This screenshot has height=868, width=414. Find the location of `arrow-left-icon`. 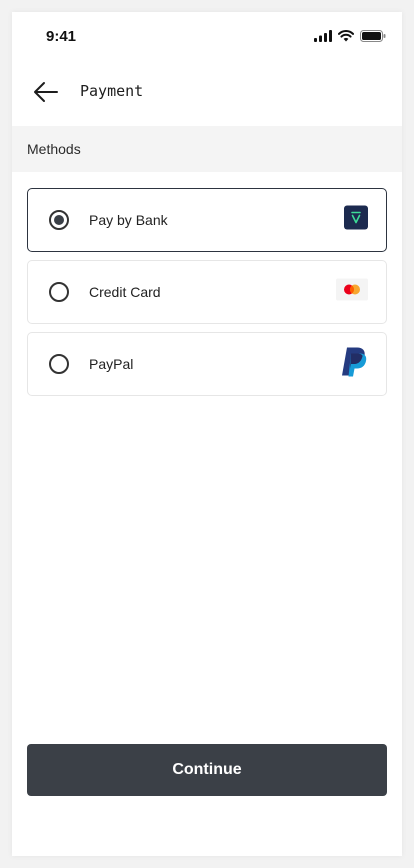

arrow-left-icon is located at coordinates (46, 96).